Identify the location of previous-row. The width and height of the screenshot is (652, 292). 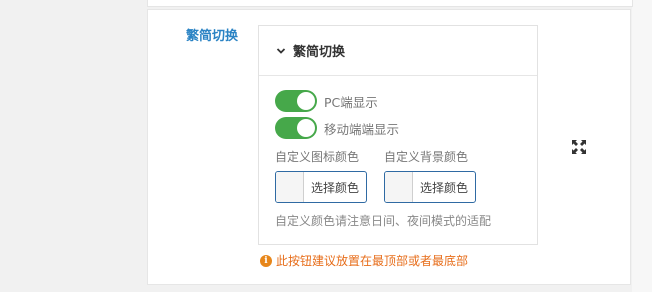
(390, 3).